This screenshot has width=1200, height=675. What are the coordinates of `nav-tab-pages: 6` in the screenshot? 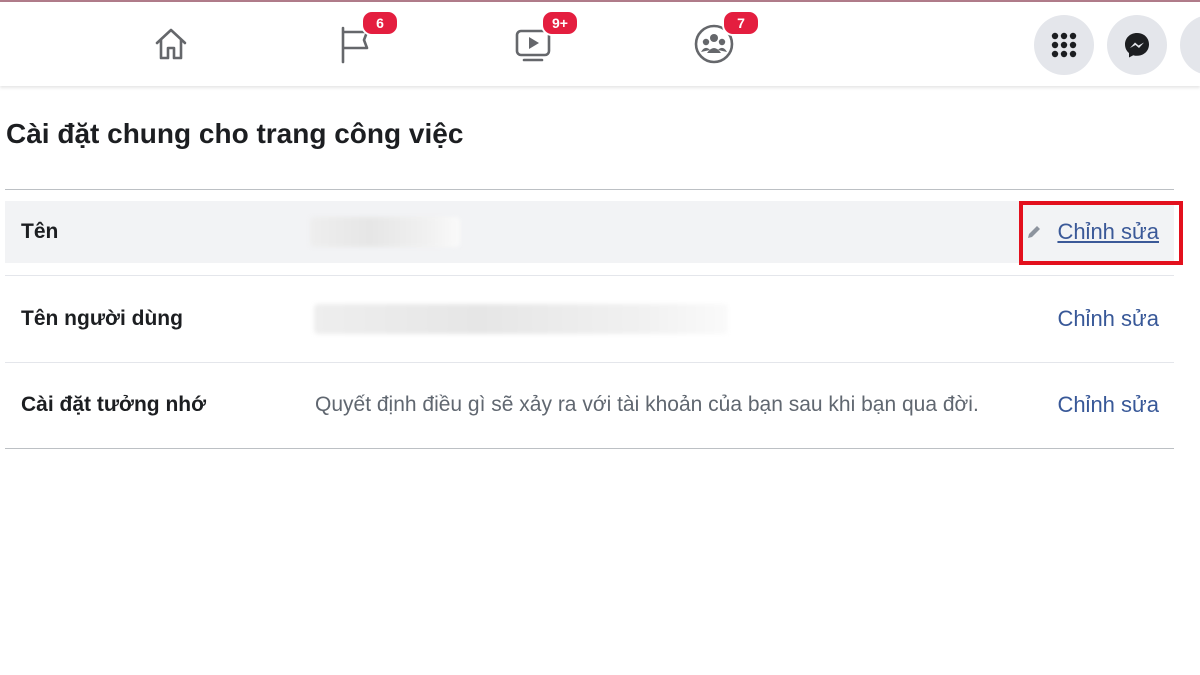 It's located at (357, 44).